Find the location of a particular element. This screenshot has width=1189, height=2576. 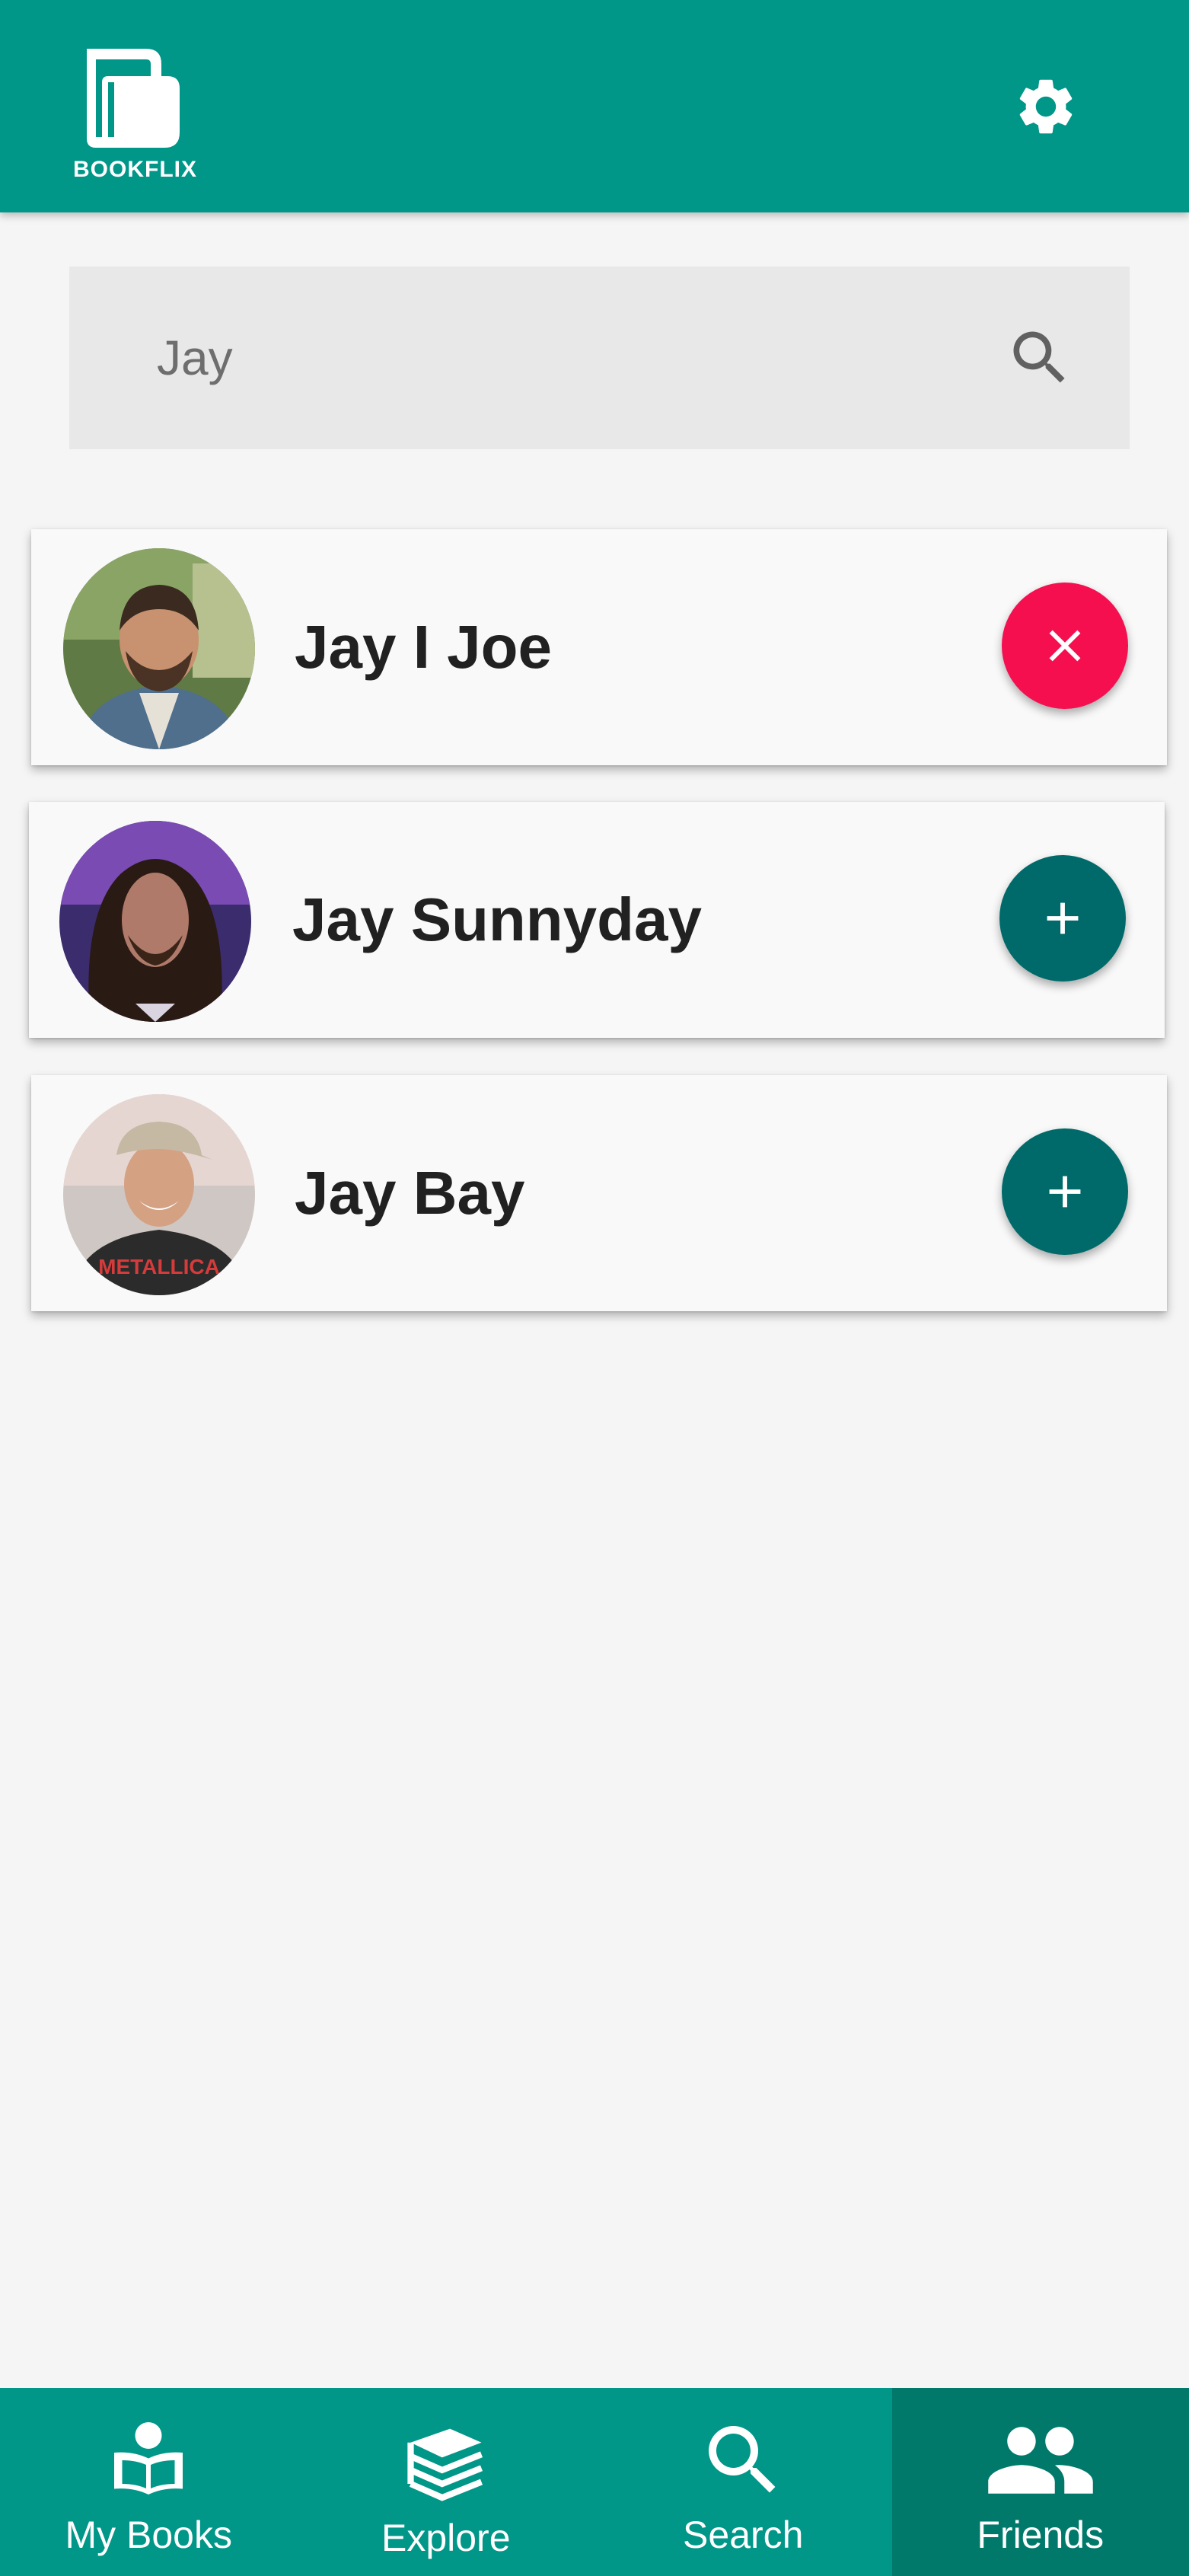

nav-label: My Books is located at coordinates (148, 2535).